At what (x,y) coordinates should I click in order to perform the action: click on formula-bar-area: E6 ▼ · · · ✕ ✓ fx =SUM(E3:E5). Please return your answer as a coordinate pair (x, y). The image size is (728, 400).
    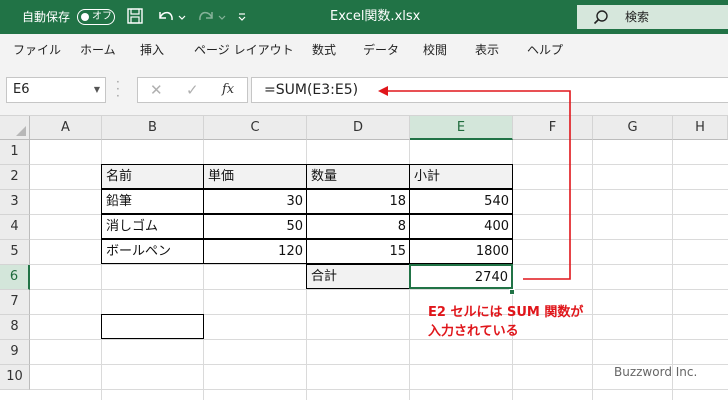
    Looking at the image, I should click on (364, 91).